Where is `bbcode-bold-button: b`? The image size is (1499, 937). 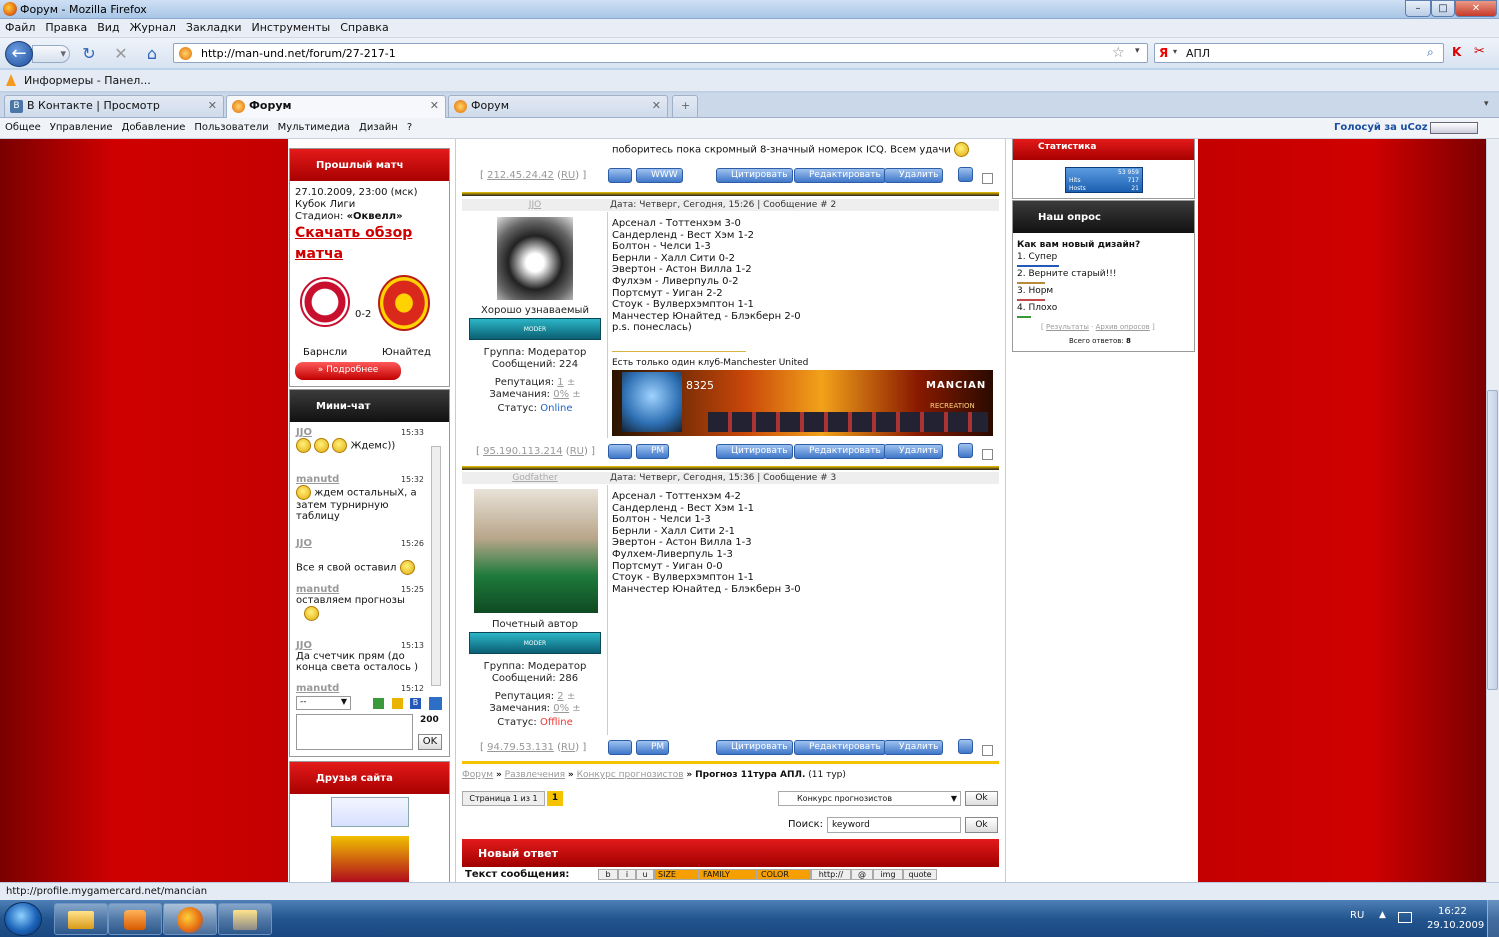 bbcode-bold-button: b is located at coordinates (608, 874).